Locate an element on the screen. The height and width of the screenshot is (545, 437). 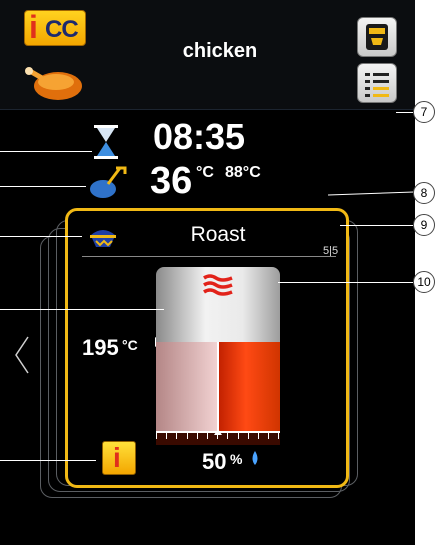
recipe-title: chicken is located at coordinates (220, 51).